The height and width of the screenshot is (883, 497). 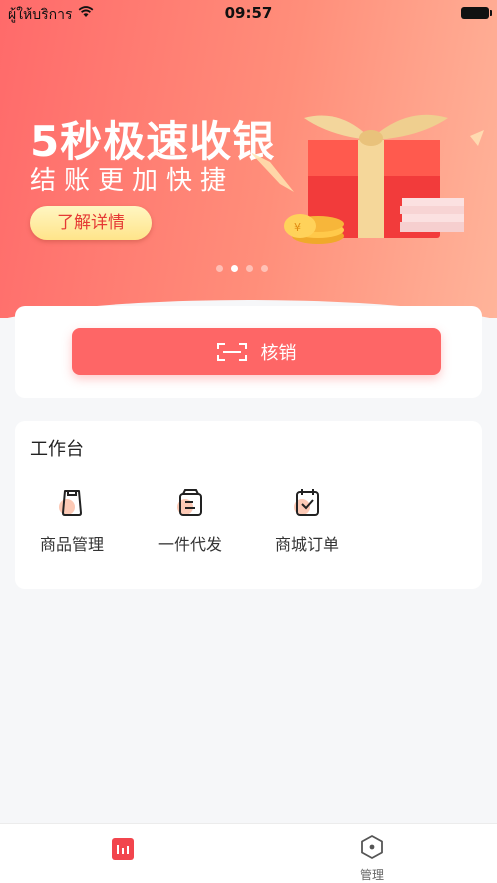 I want to click on tool-label: 商品管理, so click(x=71, y=544).